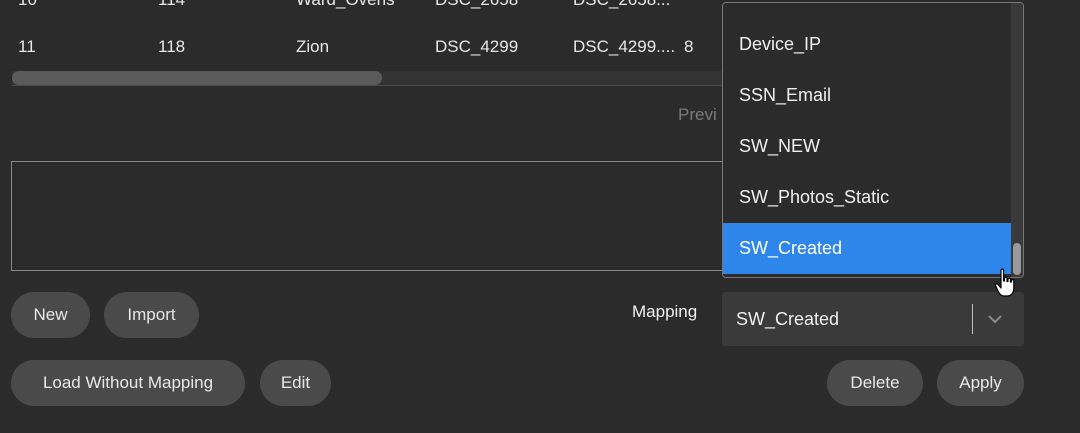  What do you see at coordinates (197, 78) in the screenshot?
I see `horizontal-scrollbar-thumb` at bounding box center [197, 78].